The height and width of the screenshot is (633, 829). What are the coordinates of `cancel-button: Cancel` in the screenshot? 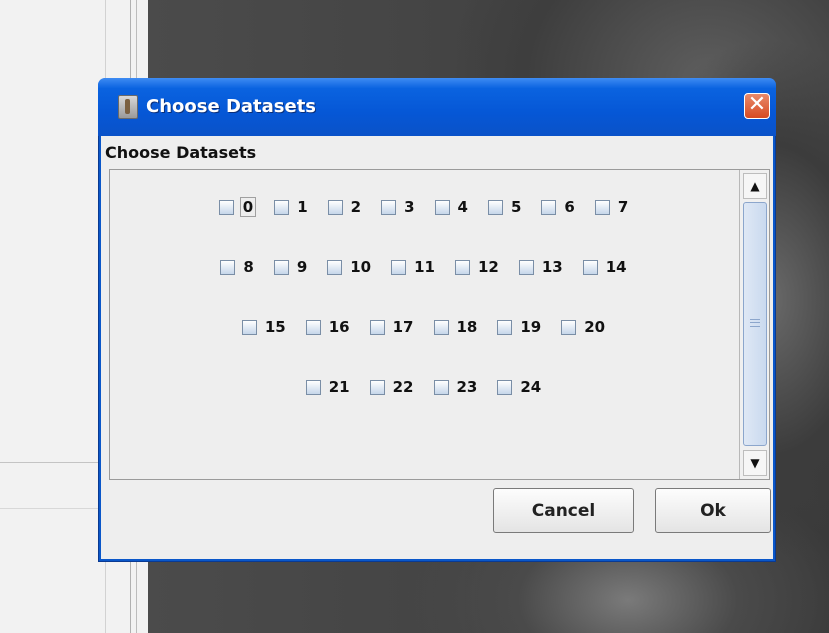 It's located at (563, 510).